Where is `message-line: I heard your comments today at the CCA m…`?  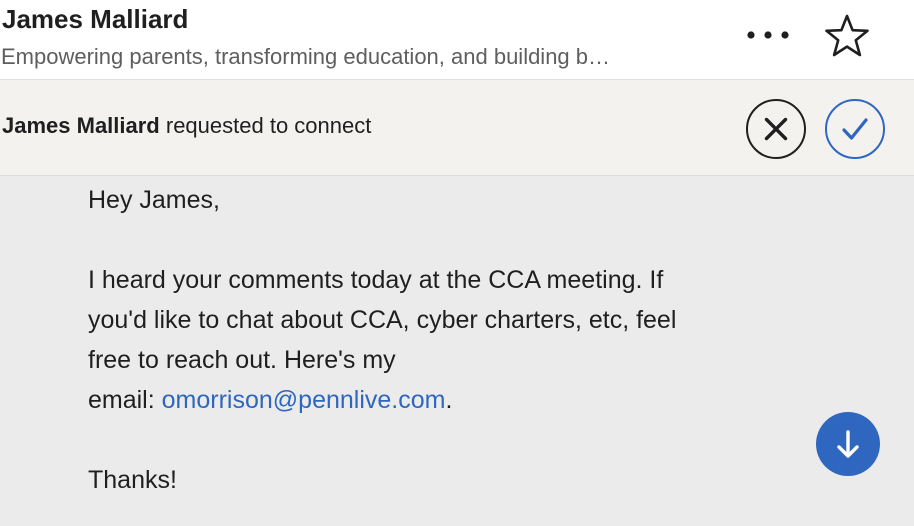
message-line: I heard your comments today at the CCA m… is located at coordinates (376, 280).